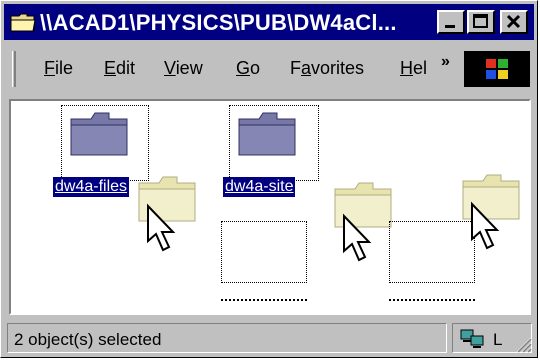 The width and height of the screenshot is (540, 360). What do you see at coordinates (58, 68) in the screenshot?
I see `menu-file: File` at bounding box center [58, 68].